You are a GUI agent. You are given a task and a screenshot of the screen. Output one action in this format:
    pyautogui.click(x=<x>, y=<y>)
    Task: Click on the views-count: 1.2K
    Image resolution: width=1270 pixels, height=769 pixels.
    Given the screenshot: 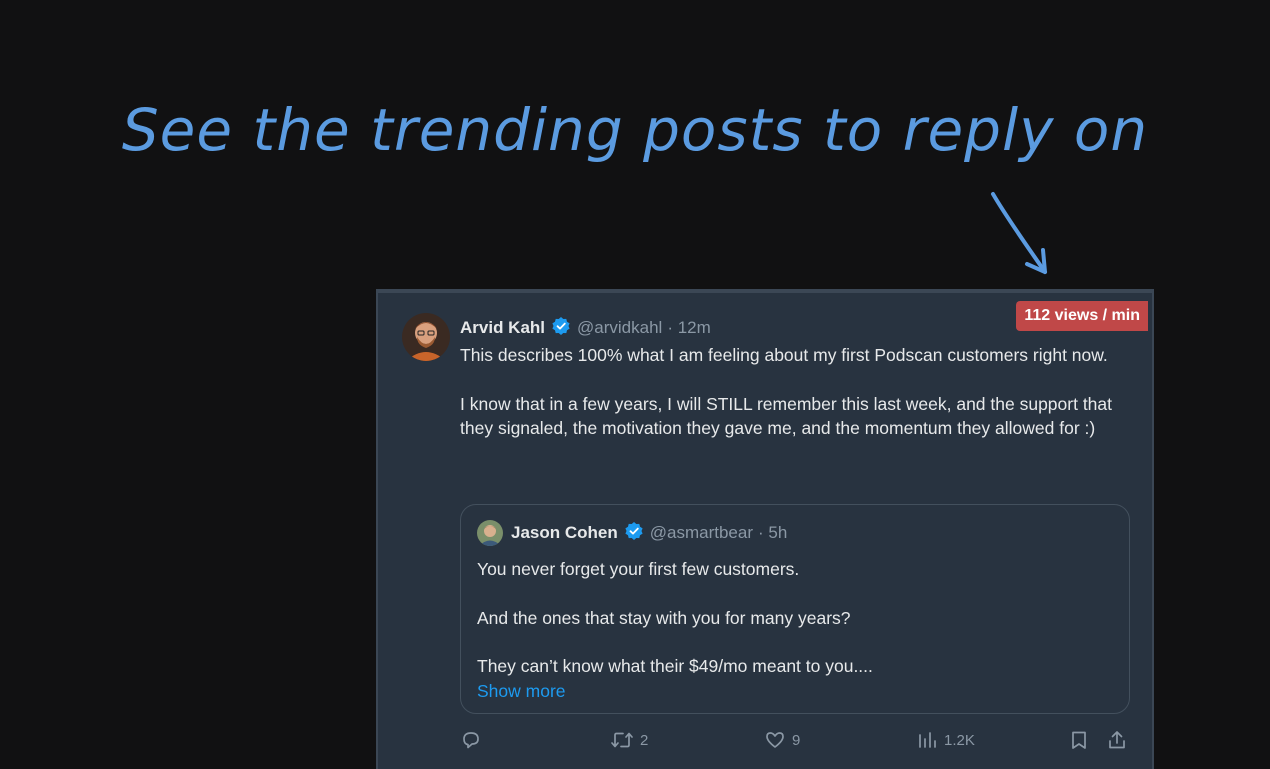 What is the action you would take?
    pyautogui.click(x=959, y=740)
    